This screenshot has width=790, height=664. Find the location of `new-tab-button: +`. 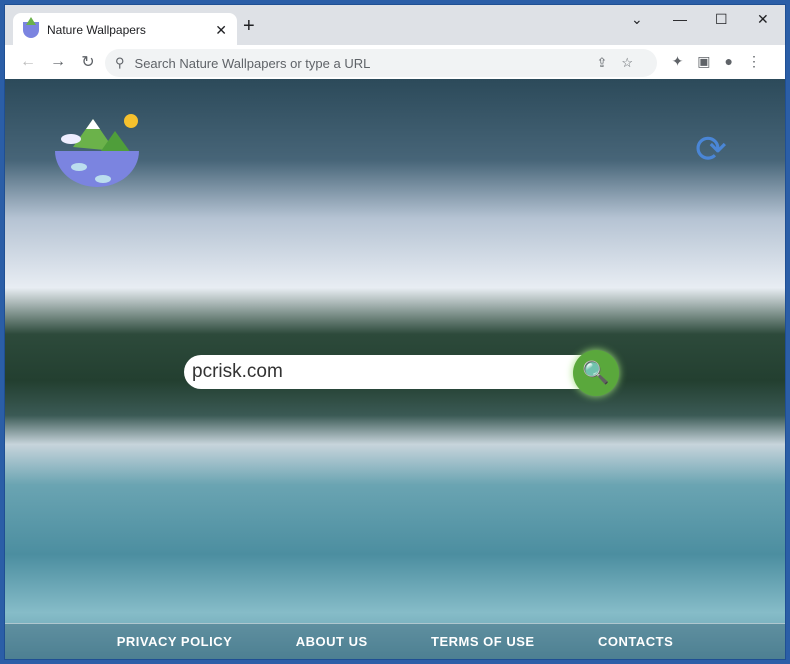

new-tab-button: + is located at coordinates (249, 26).